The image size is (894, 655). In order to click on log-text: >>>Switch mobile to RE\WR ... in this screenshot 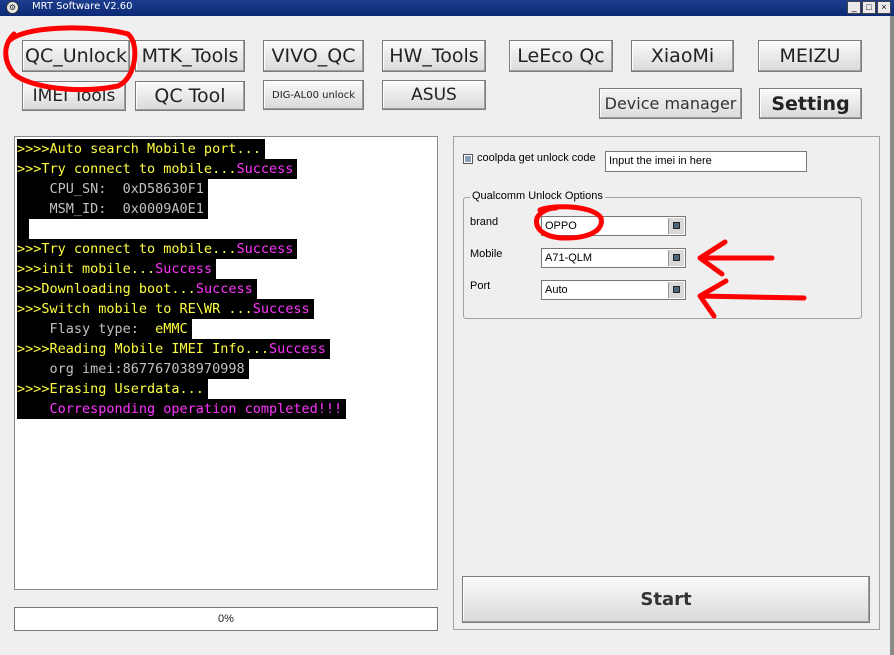, I will do `click(135, 309)`.